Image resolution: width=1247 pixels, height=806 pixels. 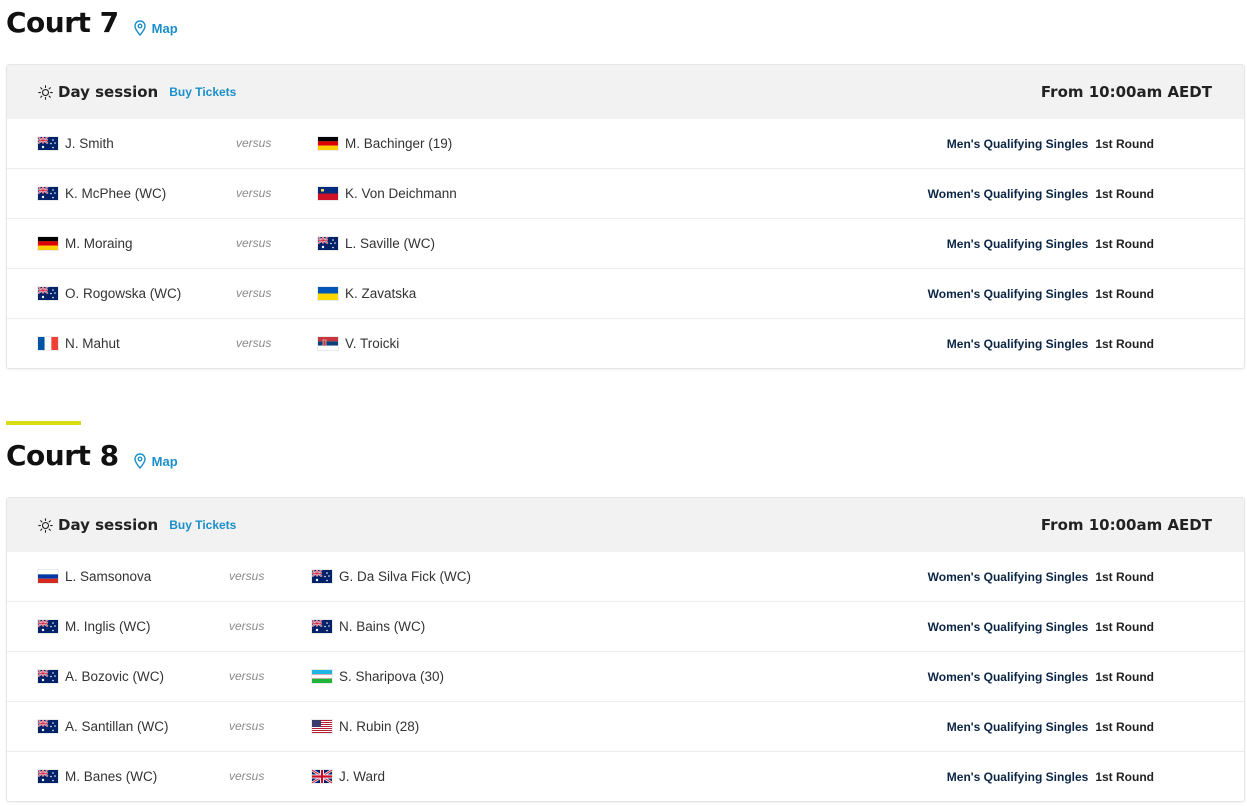 I want to click on player-two: J. Ward, so click(x=348, y=776).